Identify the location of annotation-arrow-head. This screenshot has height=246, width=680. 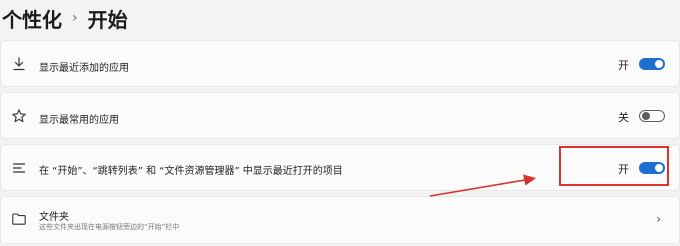
(529, 180).